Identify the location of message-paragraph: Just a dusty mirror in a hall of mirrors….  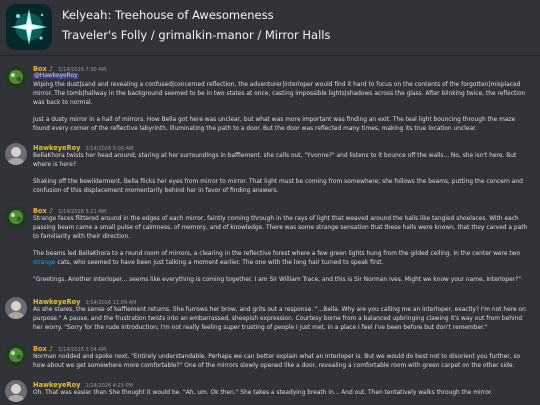
(274, 124).